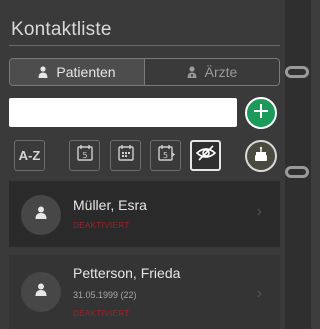 This screenshot has width=320, height=329. I want to click on contact-type-switch: Patienten Ärzte, so click(144, 72).